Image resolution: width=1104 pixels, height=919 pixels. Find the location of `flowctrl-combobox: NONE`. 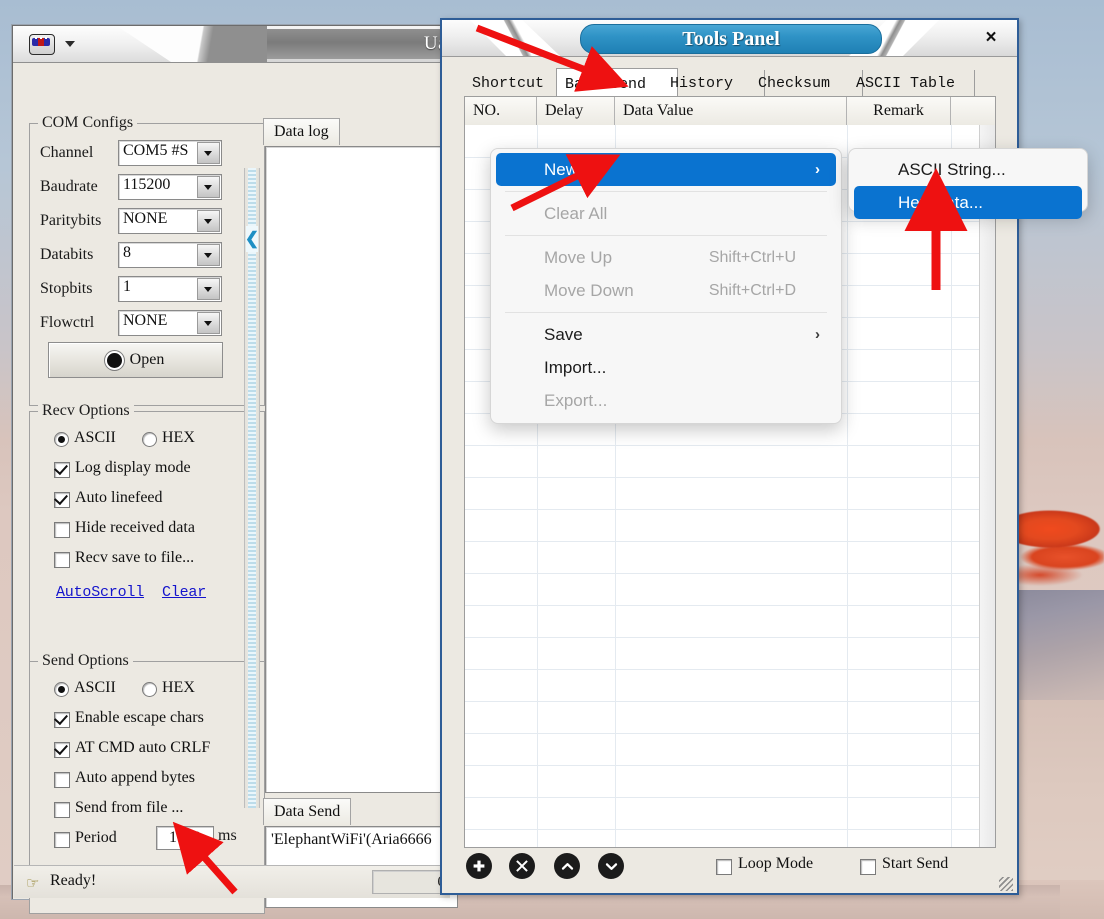

flowctrl-combobox: NONE is located at coordinates (170, 323).